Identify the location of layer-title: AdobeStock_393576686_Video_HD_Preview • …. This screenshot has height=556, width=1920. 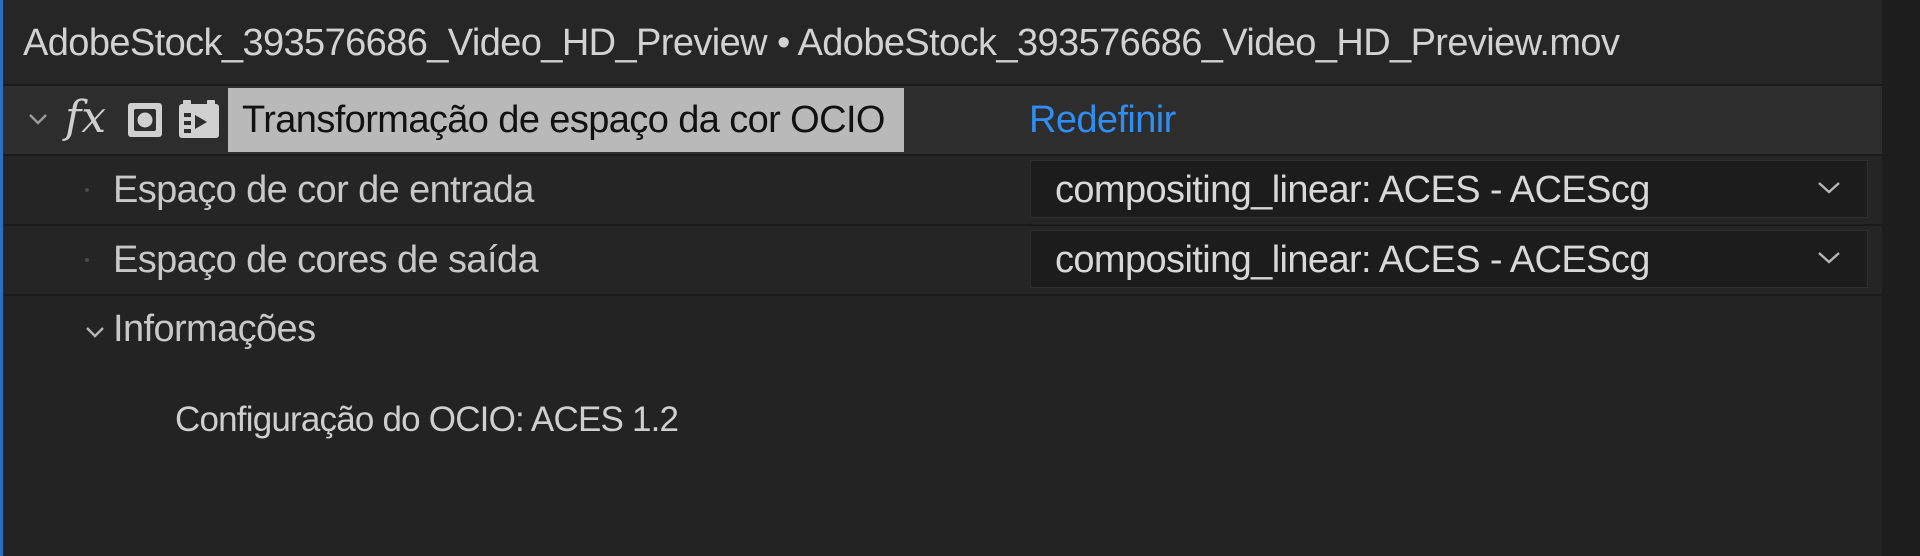
(821, 43).